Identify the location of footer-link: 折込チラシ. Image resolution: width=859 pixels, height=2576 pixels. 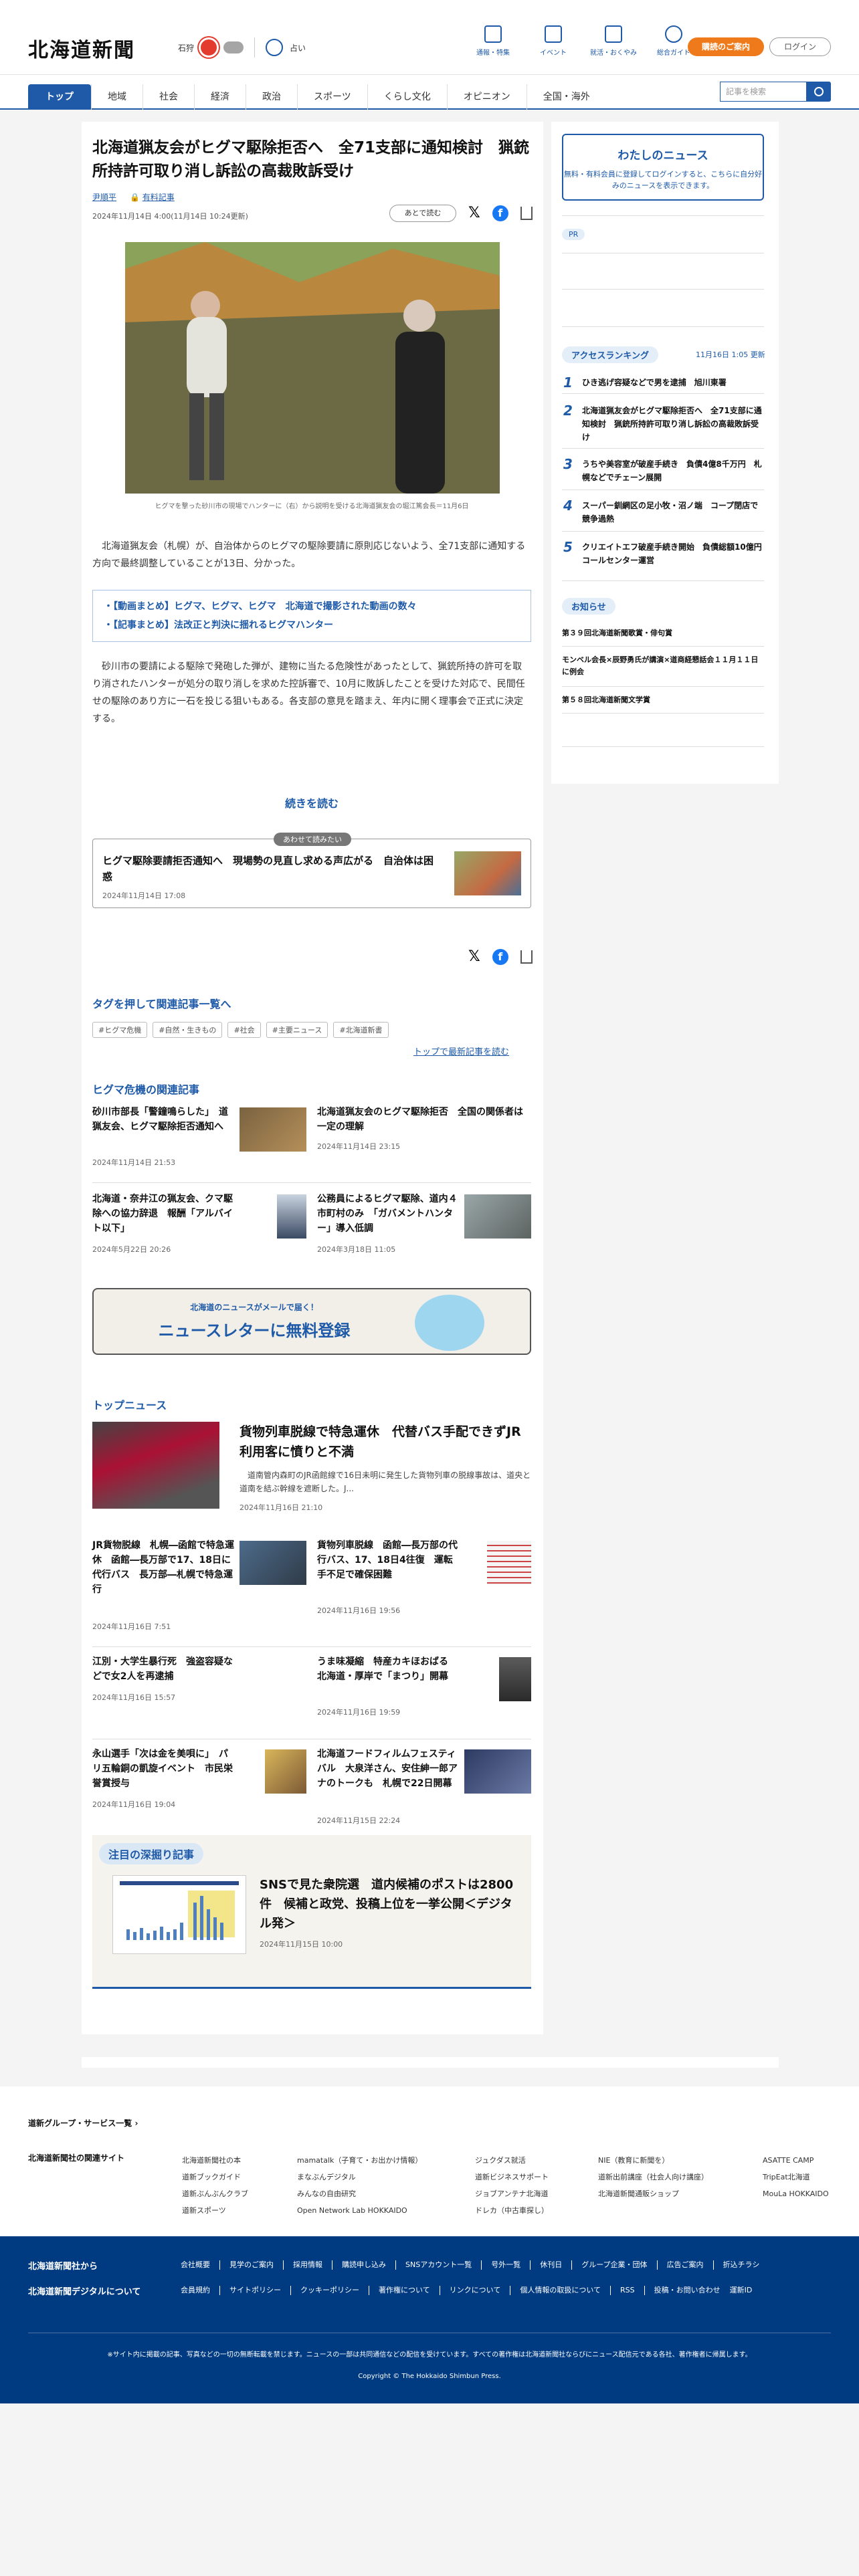
(740, 2265).